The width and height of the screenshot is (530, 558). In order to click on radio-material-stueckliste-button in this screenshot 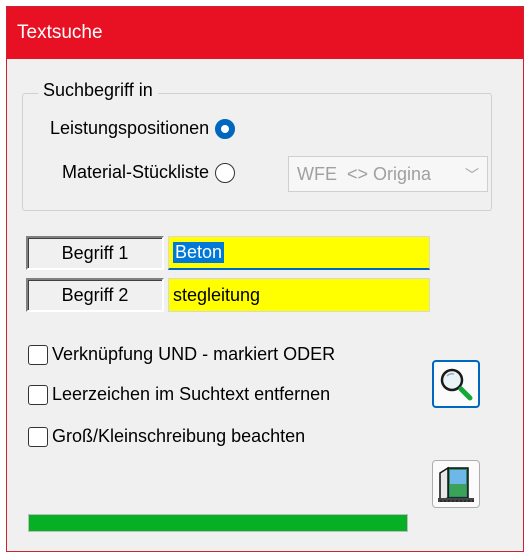, I will do `click(225, 172)`.